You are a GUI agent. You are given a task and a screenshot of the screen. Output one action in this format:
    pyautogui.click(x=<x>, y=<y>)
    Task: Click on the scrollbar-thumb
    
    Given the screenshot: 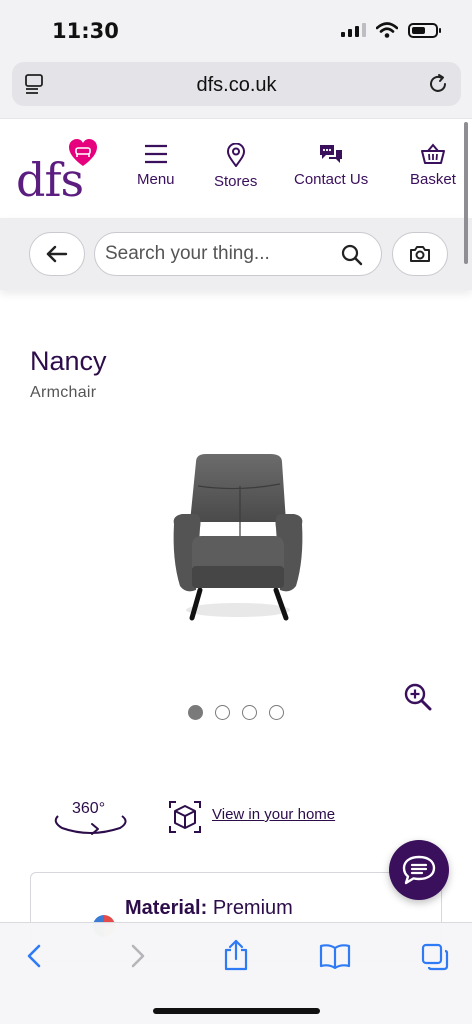 What is the action you would take?
    pyautogui.click(x=466, y=193)
    